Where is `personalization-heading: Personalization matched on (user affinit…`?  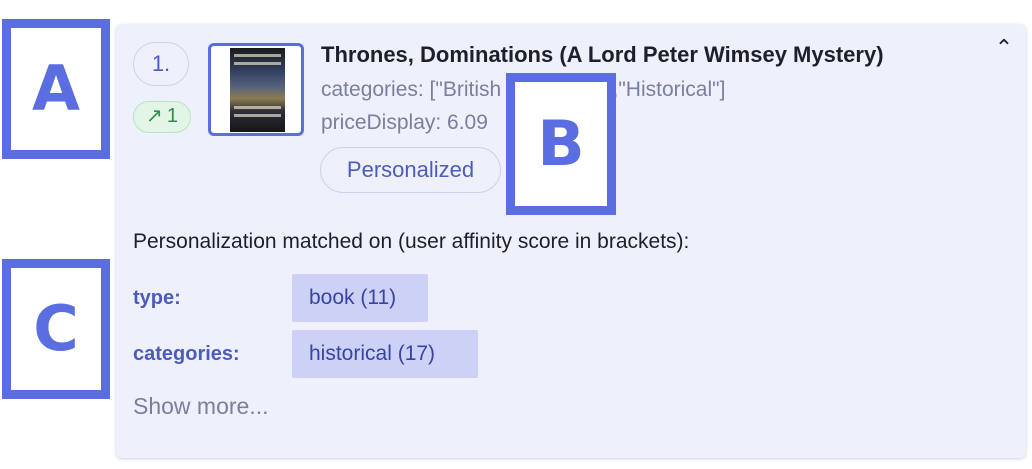
personalization-heading: Personalization matched on (user affinit… is located at coordinates (411, 241).